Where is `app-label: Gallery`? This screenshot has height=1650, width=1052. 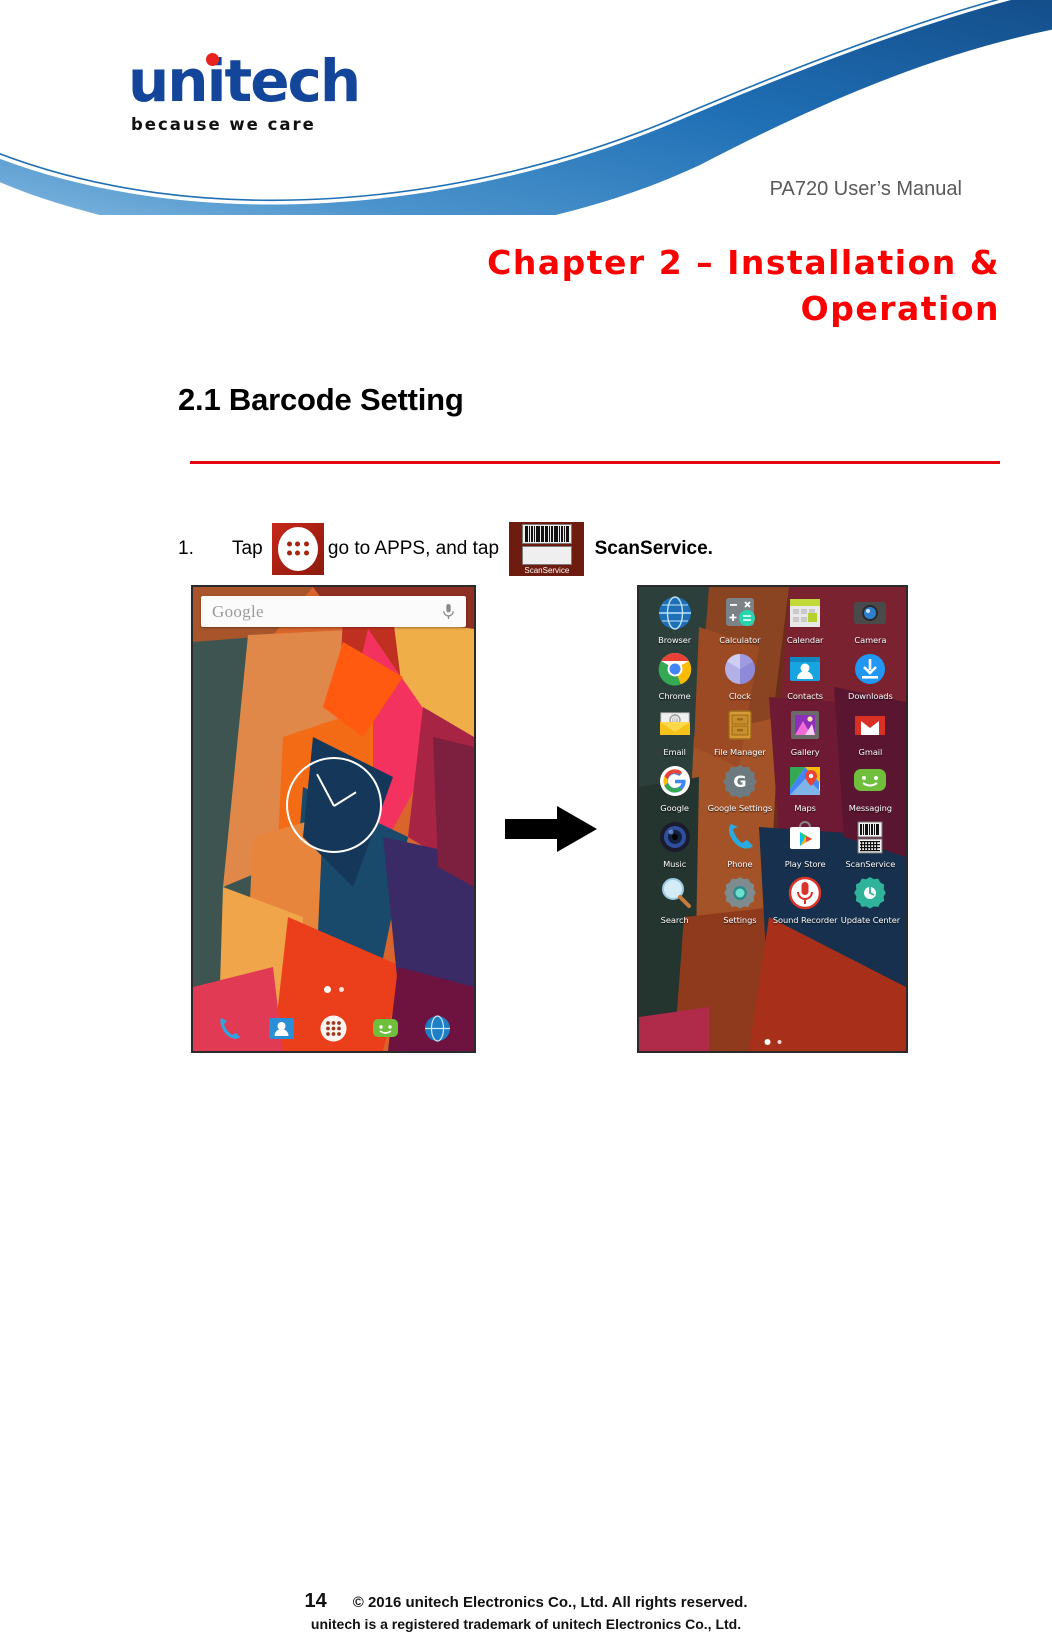
app-label: Gallery is located at coordinates (805, 752).